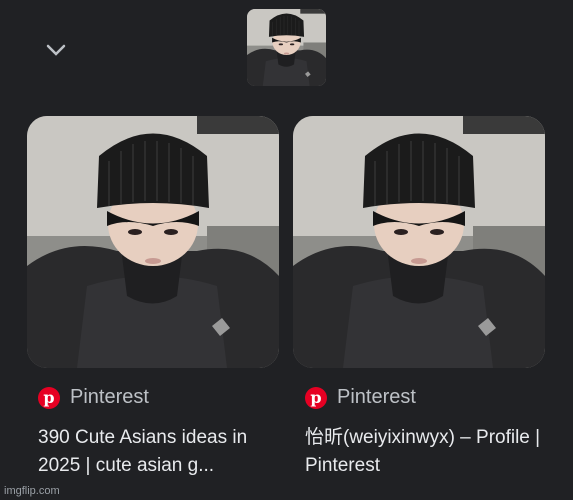 This screenshot has height=500, width=573. What do you see at coordinates (425, 452) in the screenshot?
I see `result-title: 怡昕(weiyixinwyx) – Profile | Pinterest` at bounding box center [425, 452].